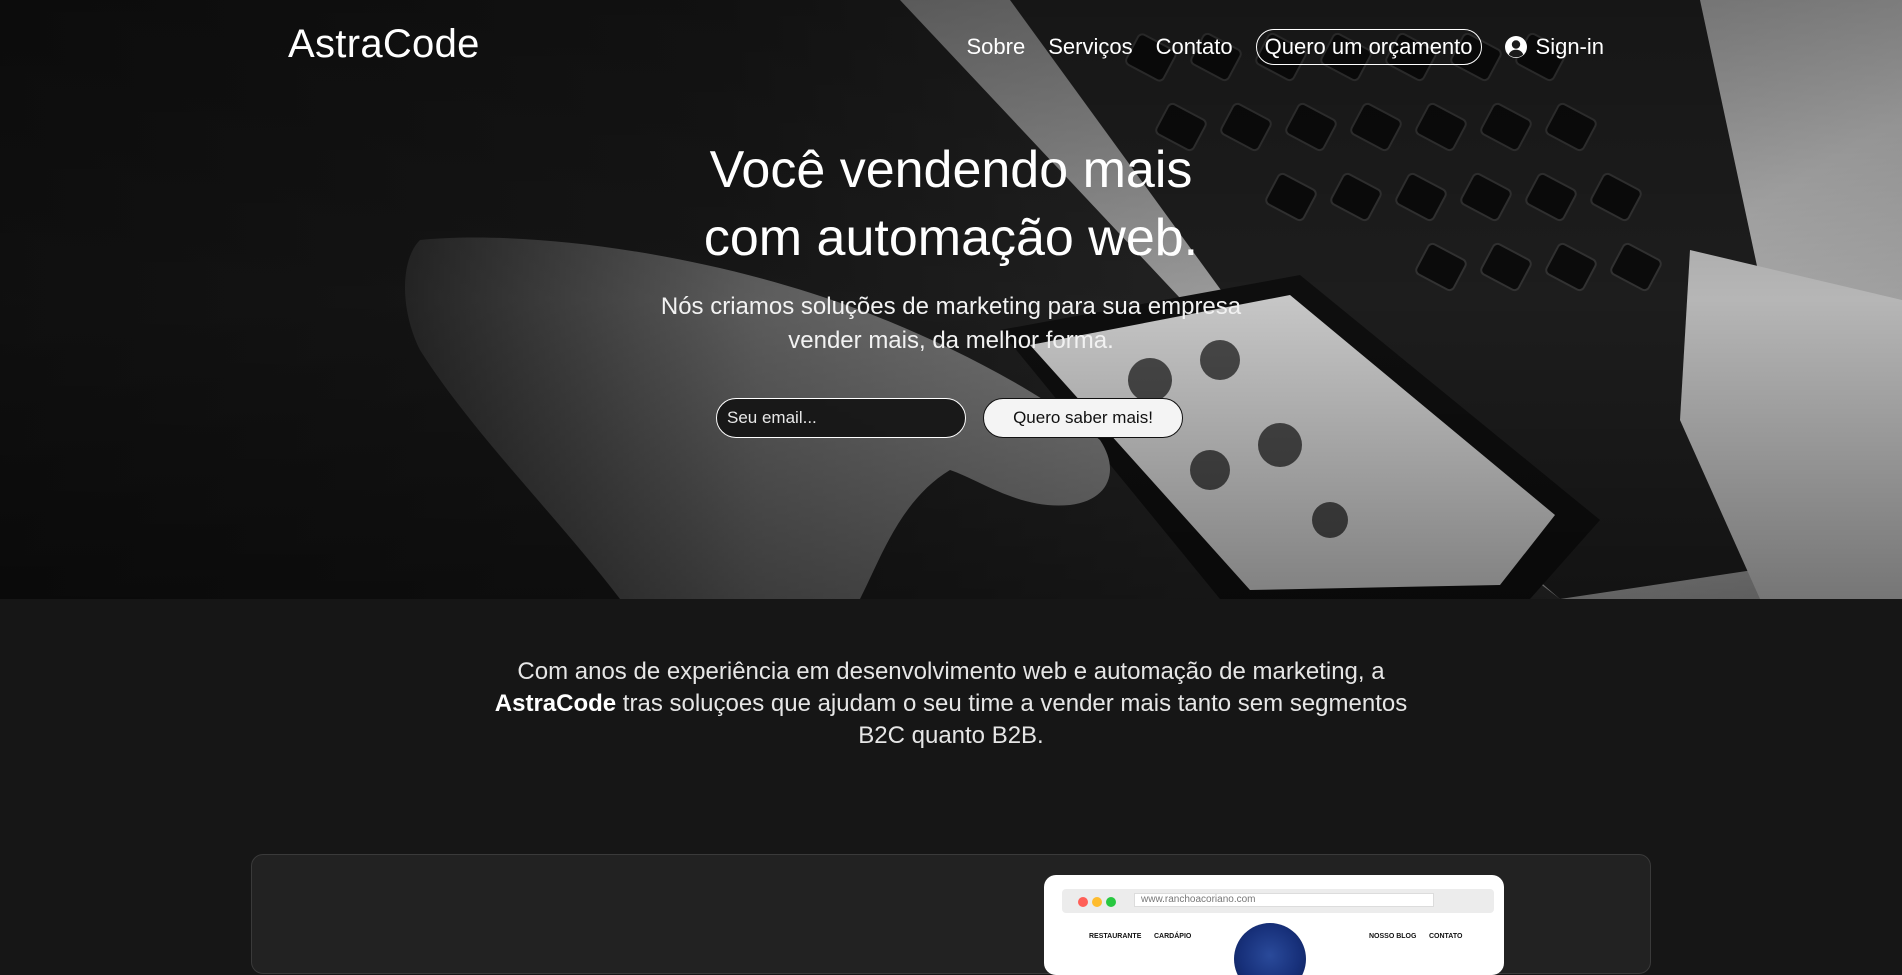  I want to click on signin-link: Sign-in, so click(1554, 47).